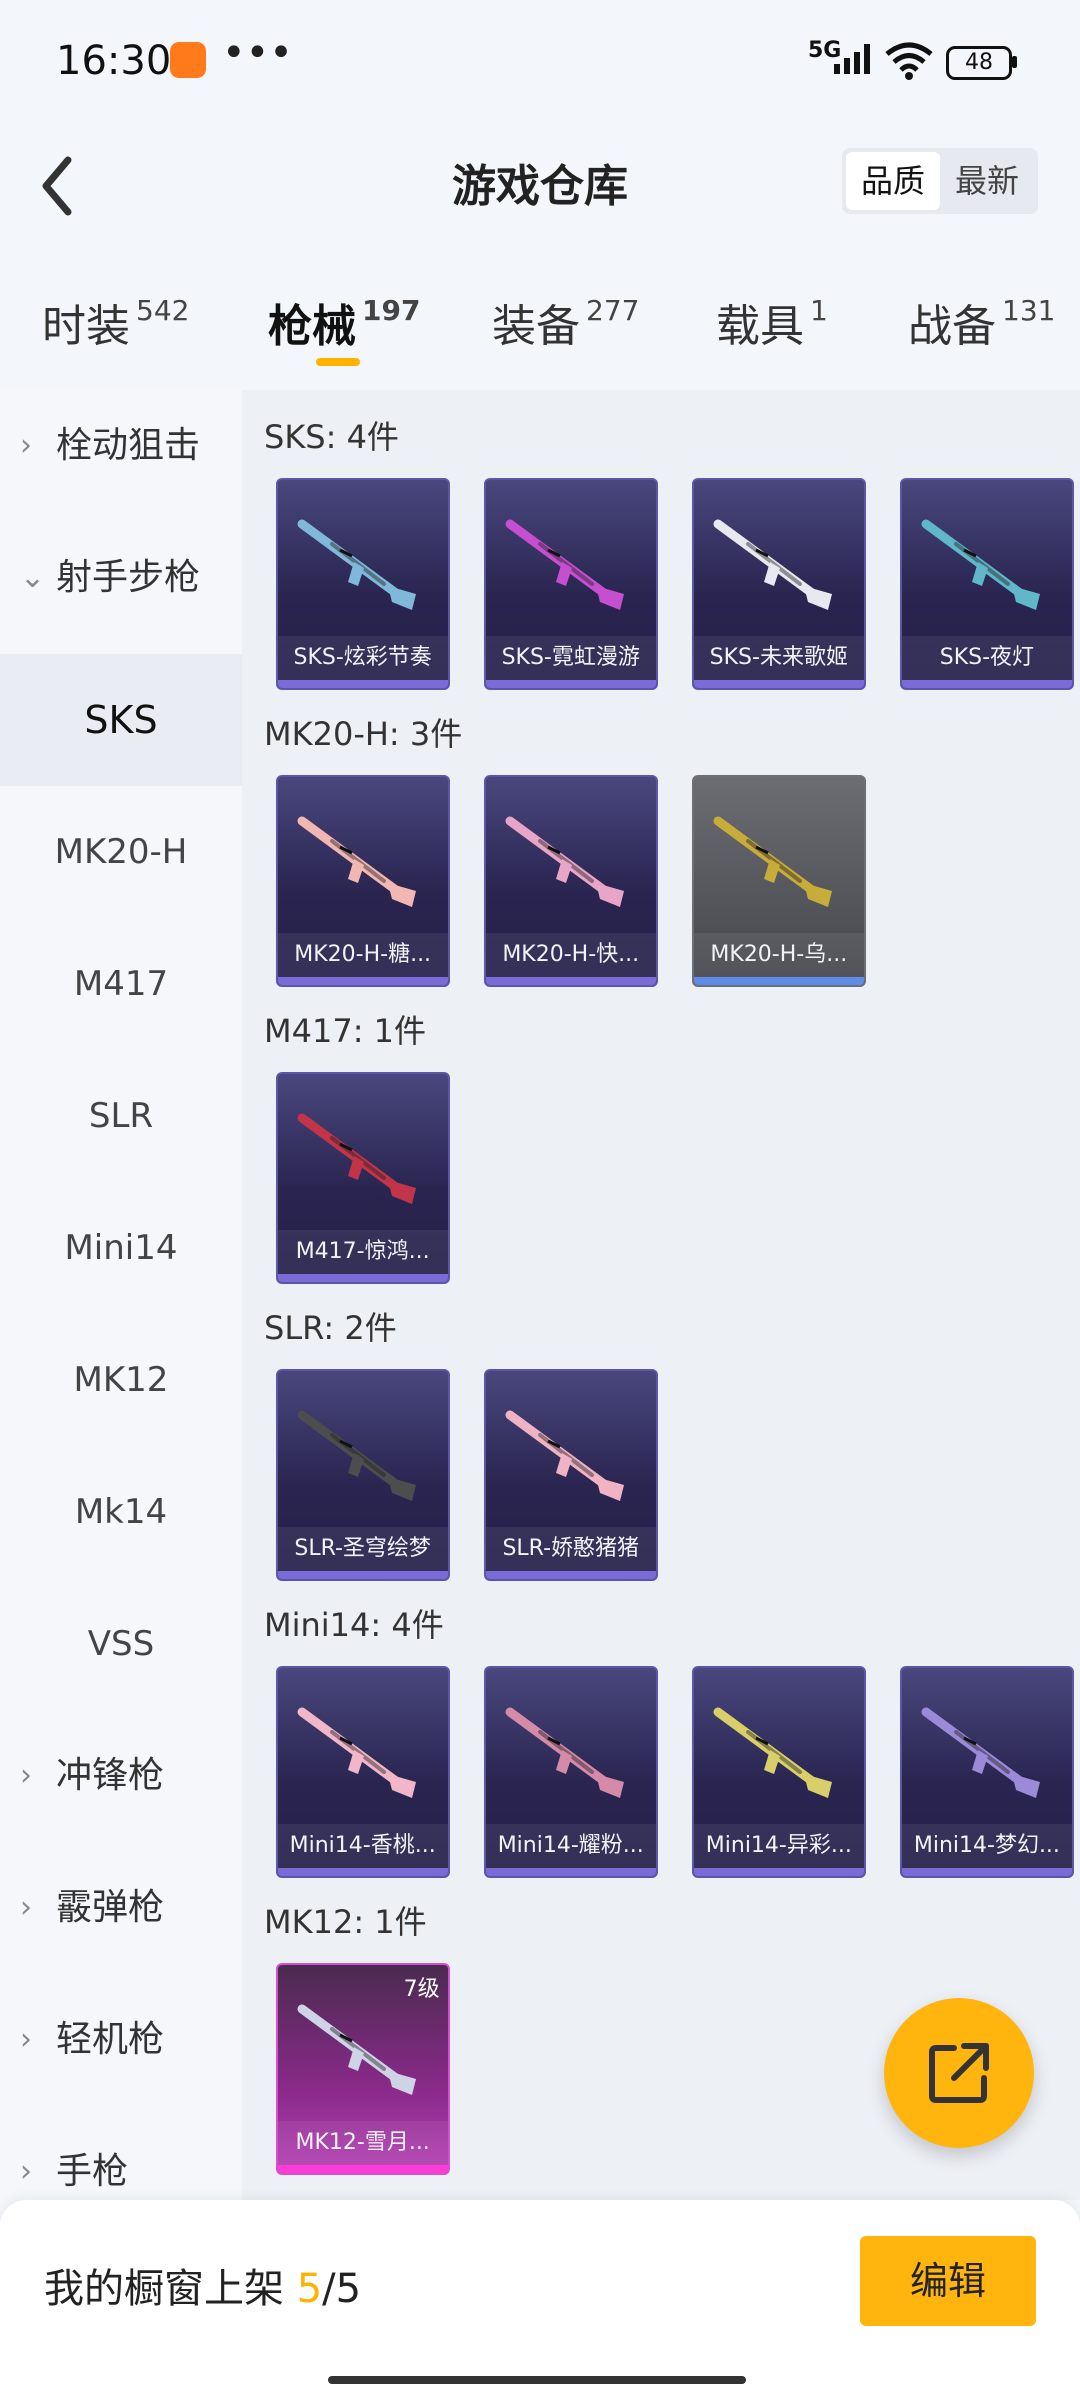 The width and height of the screenshot is (1080, 2400). I want to click on wifi-icon, so click(909, 64).